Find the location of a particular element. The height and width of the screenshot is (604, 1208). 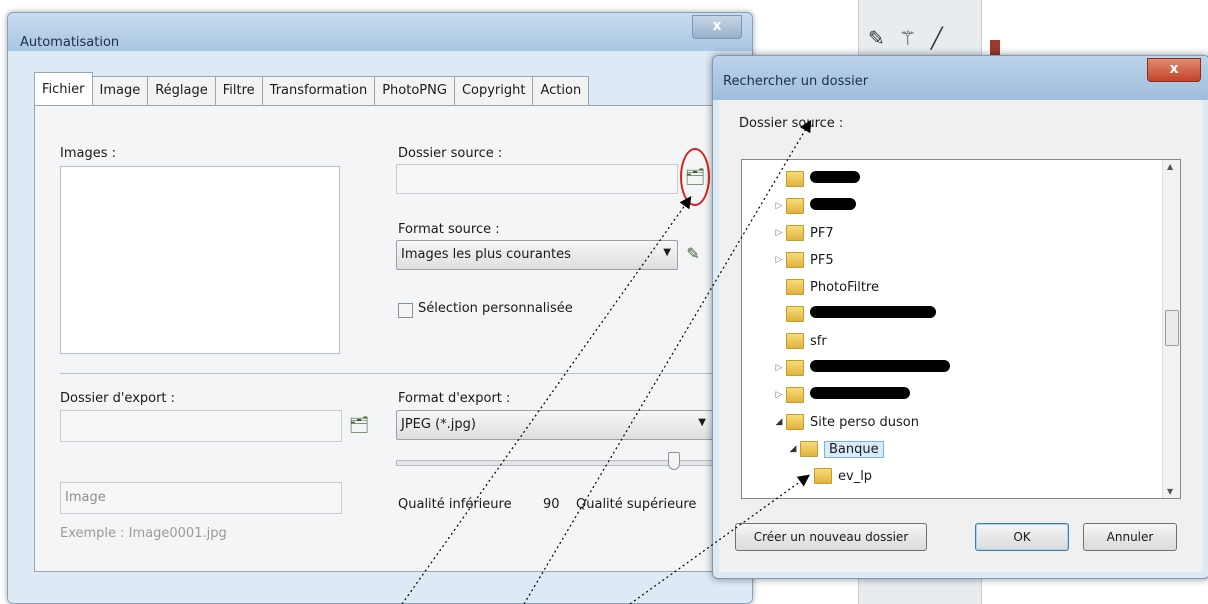

tree-item-label: PhotoFiltre is located at coordinates (844, 287).